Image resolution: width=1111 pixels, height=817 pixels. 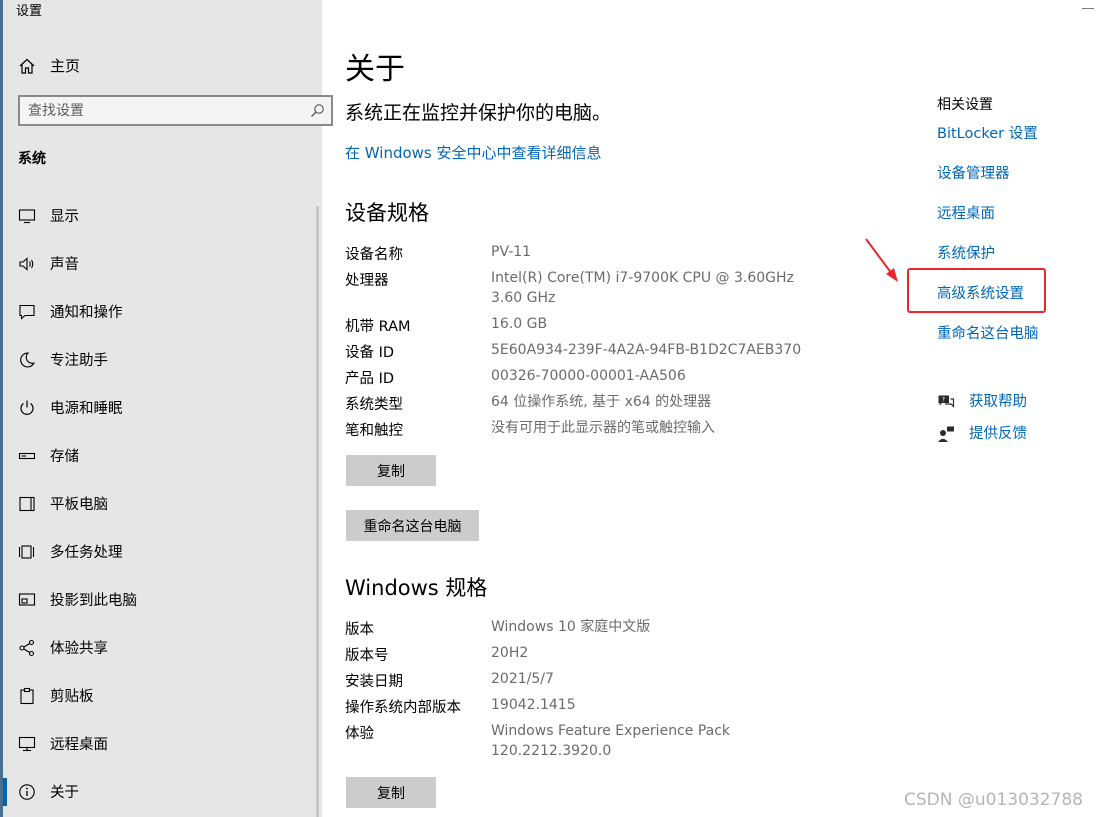 I want to click on spec-value: PV-11, so click(x=511, y=252).